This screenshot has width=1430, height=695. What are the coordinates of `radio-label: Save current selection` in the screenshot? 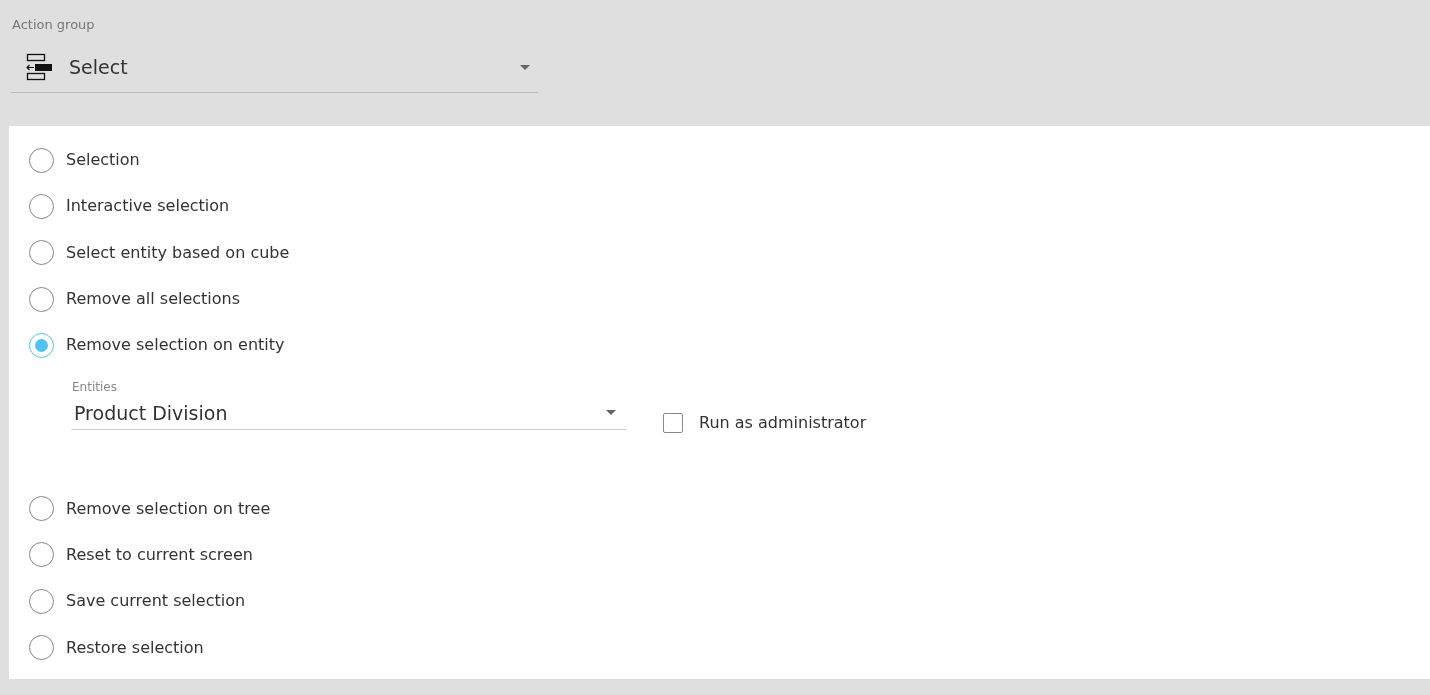 It's located at (156, 601).